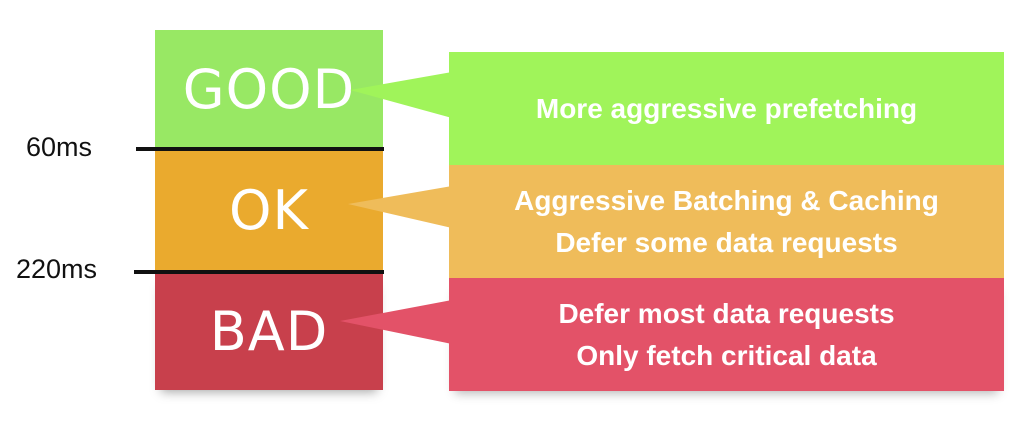 This screenshot has width=1022, height=422. Describe the element at coordinates (59, 147) in the screenshot. I see `threshold-label-60ms: 60ms` at that location.